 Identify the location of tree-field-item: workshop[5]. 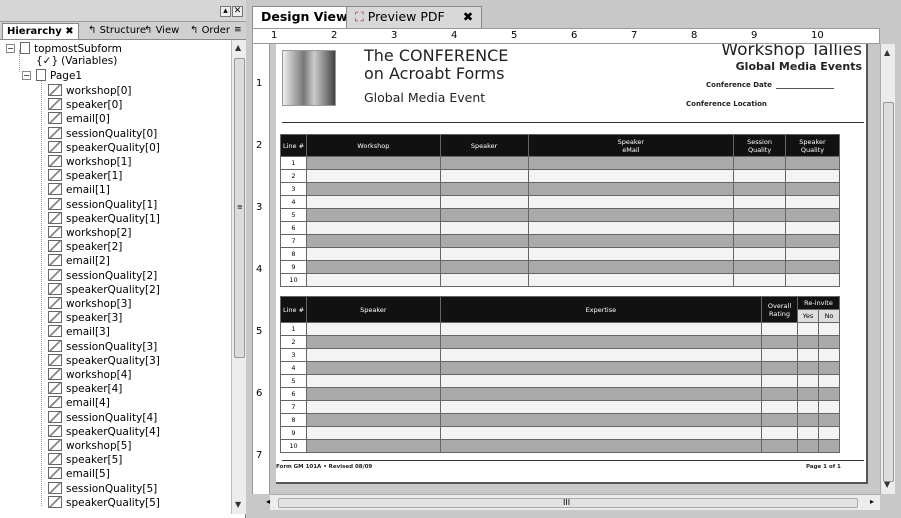
(90, 445).